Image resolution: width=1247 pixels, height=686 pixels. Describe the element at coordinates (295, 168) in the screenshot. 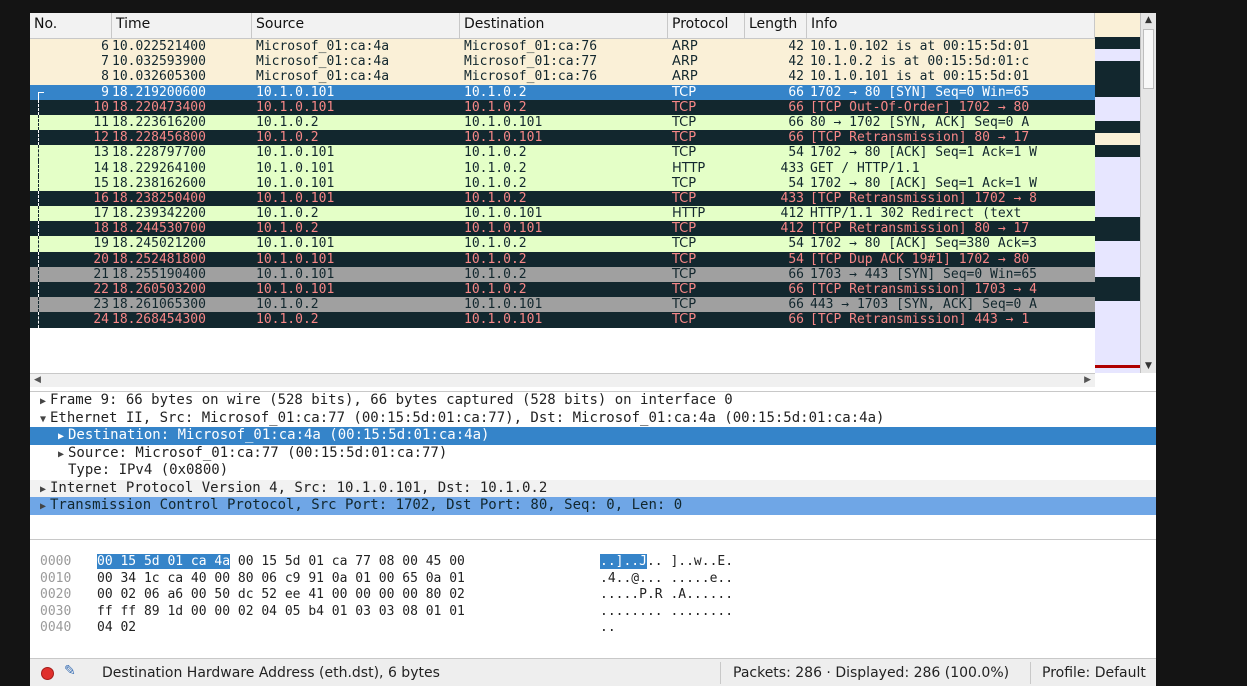

I see `packet-source: 10.1.0.101` at that location.